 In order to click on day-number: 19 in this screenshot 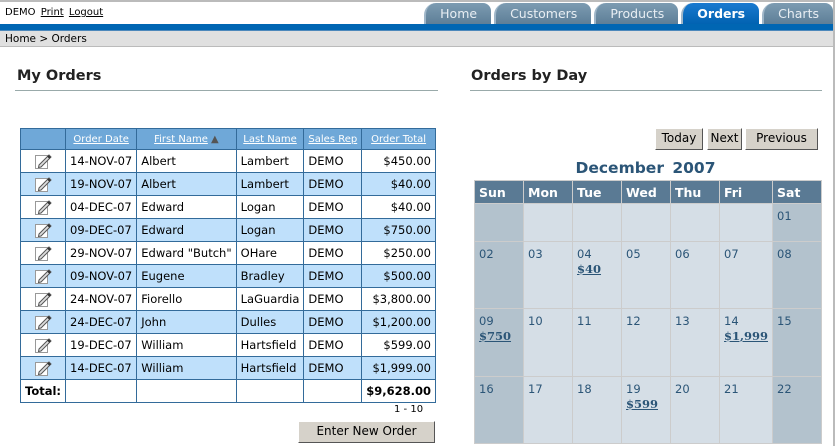, I will do `click(633, 389)`.